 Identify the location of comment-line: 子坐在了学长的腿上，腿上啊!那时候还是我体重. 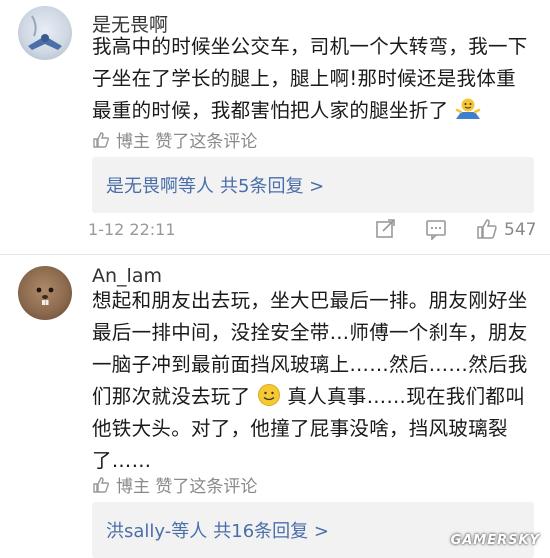
(312, 79).